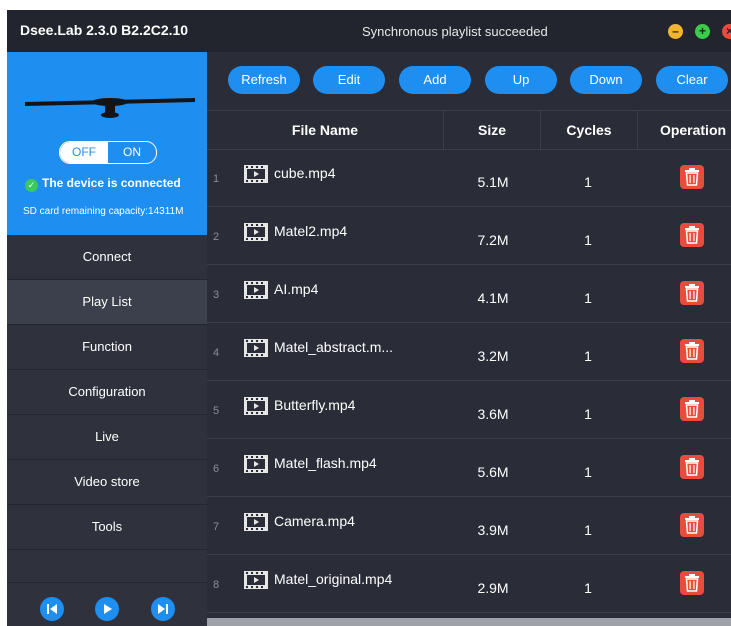 This screenshot has height=626, width=731. What do you see at coordinates (455, 31) in the screenshot?
I see `status-message: Synchronous playlist succeeded` at bounding box center [455, 31].